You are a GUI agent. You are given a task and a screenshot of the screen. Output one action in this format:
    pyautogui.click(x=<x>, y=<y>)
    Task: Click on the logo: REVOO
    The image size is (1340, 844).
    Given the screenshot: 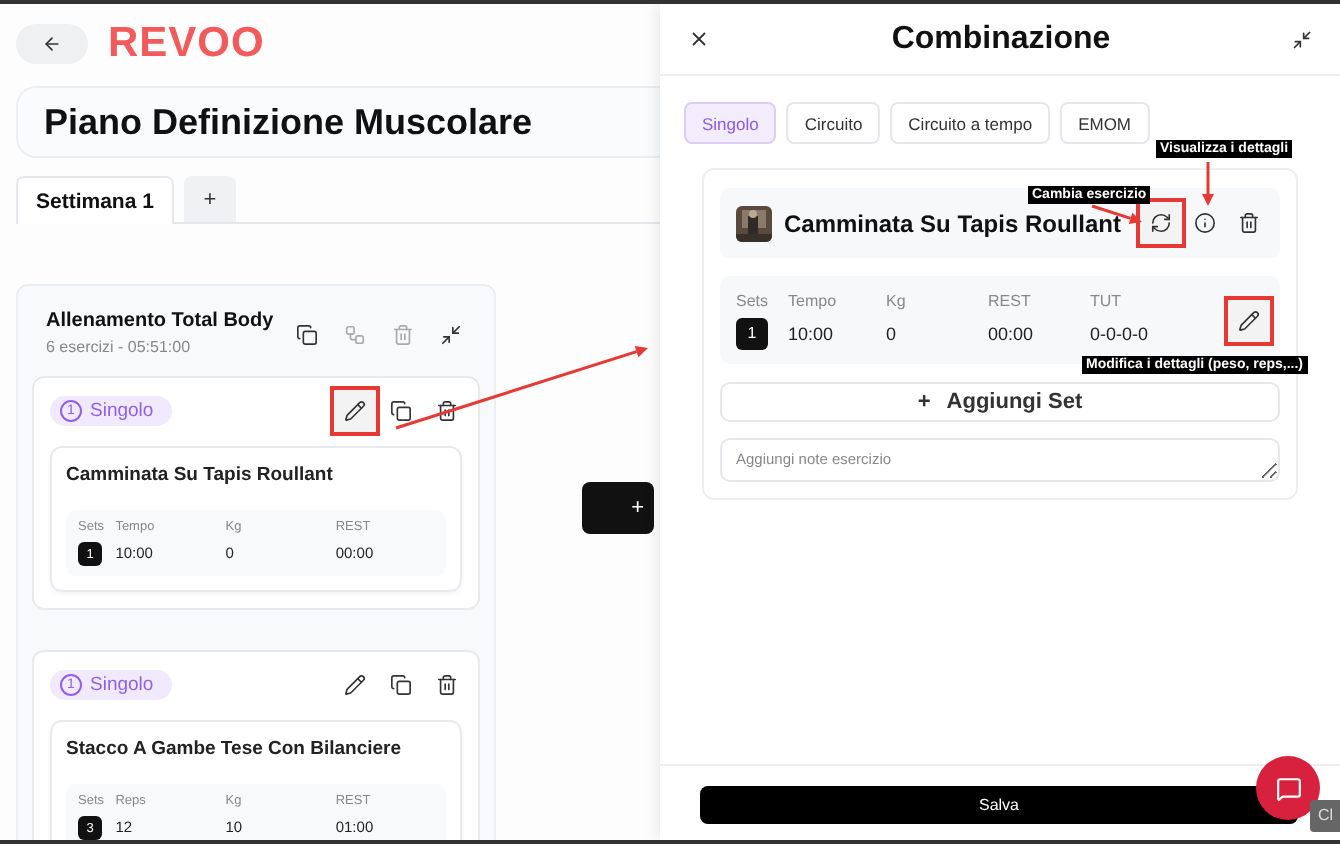 What is the action you would take?
    pyautogui.click(x=186, y=44)
    